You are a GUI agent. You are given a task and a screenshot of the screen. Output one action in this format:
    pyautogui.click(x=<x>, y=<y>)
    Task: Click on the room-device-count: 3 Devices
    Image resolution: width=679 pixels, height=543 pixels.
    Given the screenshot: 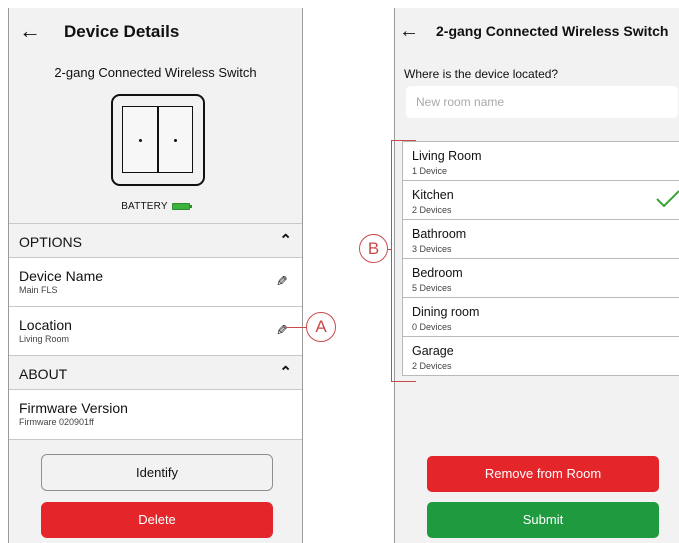 What is the action you would take?
    pyautogui.click(x=432, y=249)
    